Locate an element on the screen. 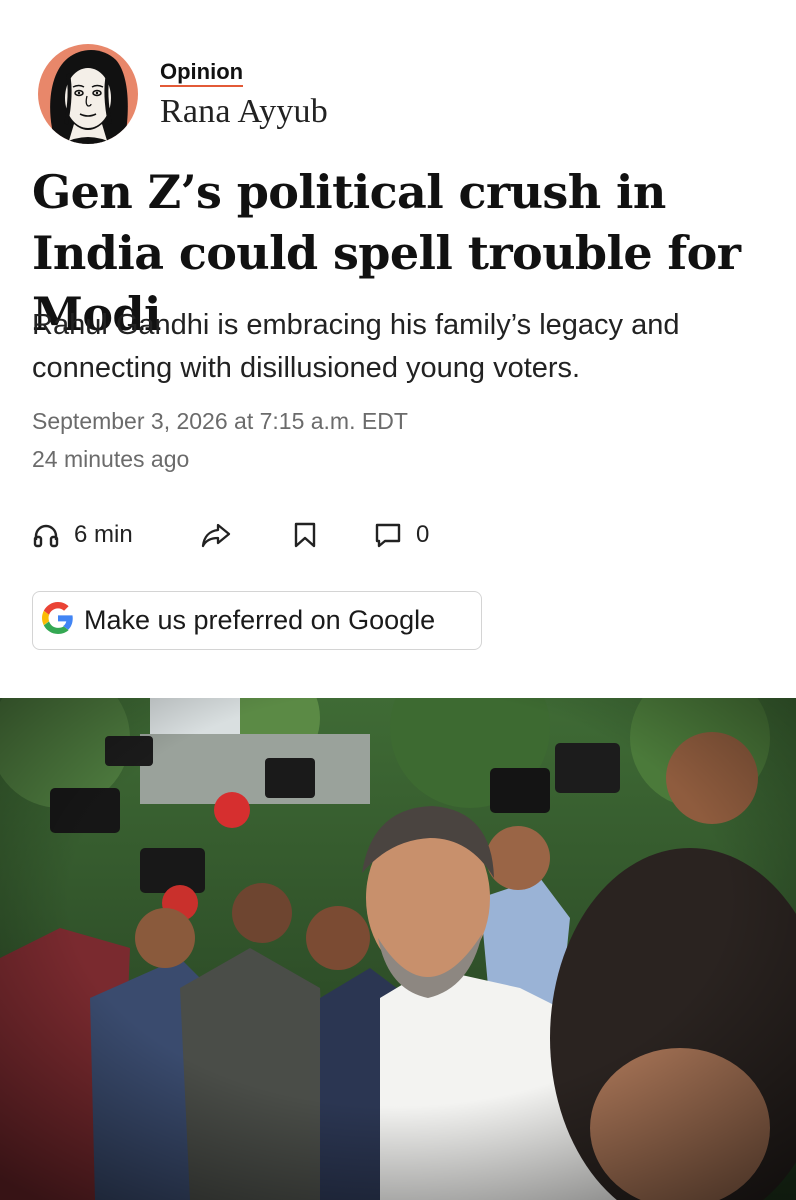 The image size is (796, 1200). publish-date: September 3, 2026 at 7:15 a.m. EDT is located at coordinates (220, 421).